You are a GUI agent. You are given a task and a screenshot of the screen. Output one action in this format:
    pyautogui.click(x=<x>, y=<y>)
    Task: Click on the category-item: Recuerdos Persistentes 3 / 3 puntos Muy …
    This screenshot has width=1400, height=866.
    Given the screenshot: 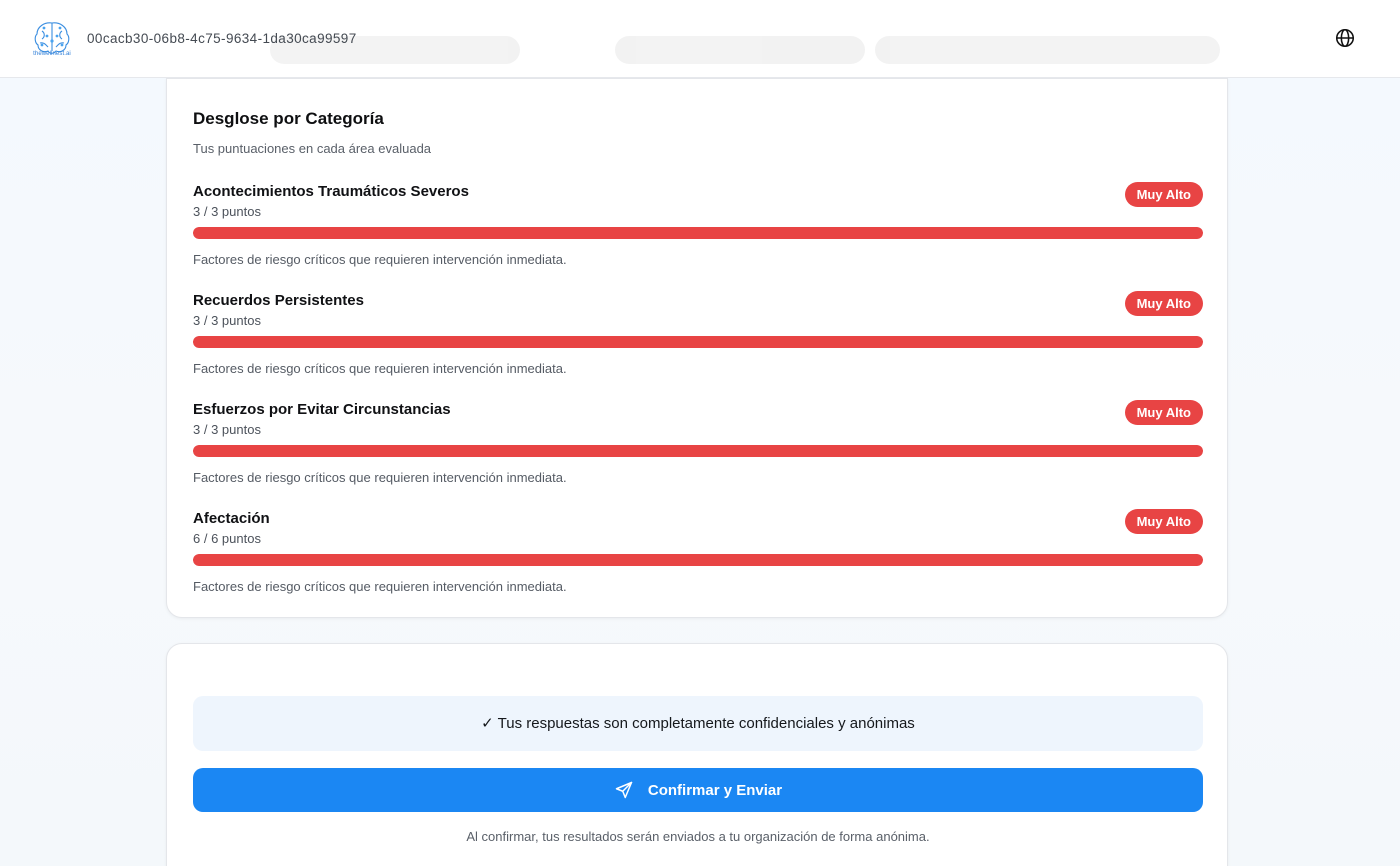 What is the action you would take?
    pyautogui.click(x=698, y=341)
    